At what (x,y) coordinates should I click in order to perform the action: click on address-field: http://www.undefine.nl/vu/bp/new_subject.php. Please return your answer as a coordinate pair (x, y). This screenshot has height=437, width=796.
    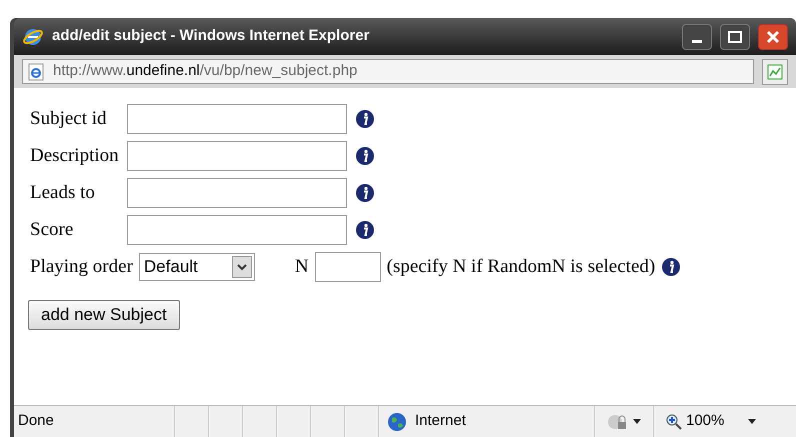
    Looking at the image, I should click on (388, 71).